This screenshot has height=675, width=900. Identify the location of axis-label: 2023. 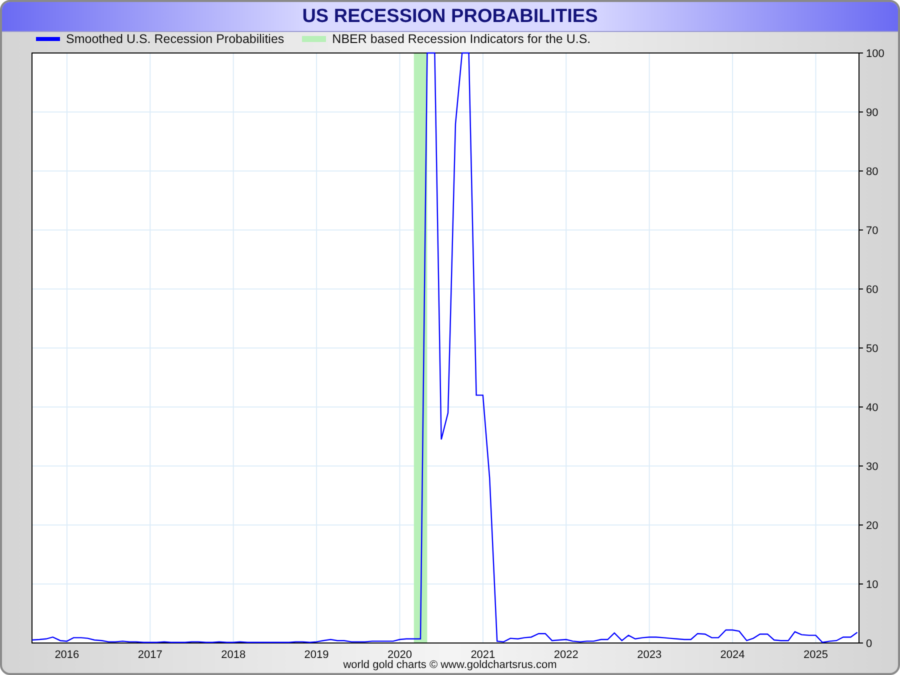
(649, 653).